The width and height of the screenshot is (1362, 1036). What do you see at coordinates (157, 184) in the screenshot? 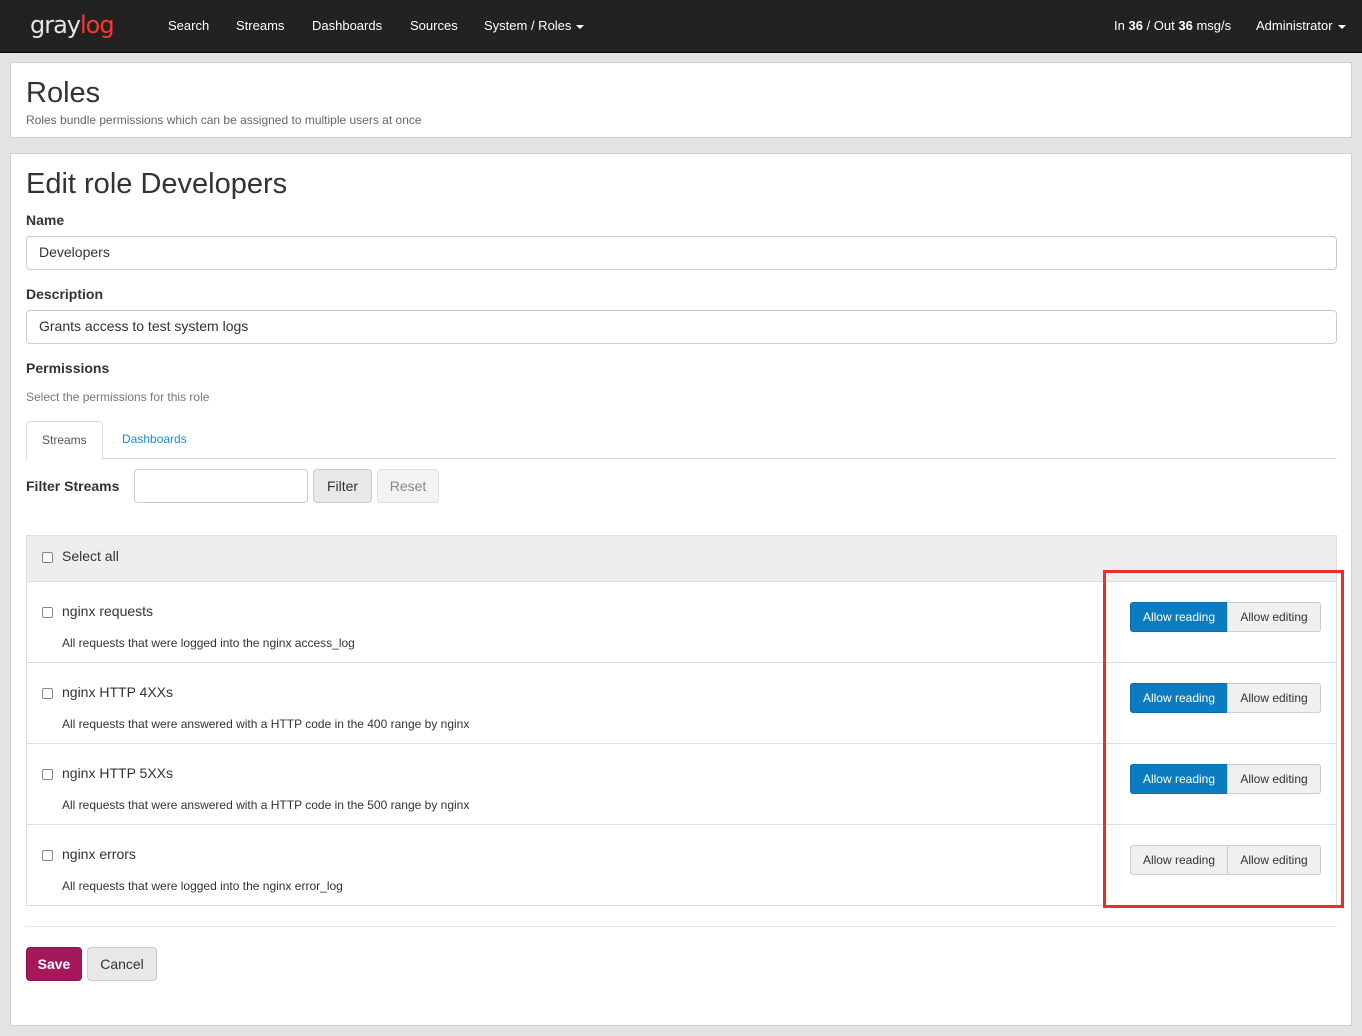
I see `form-title: Edit role Developers` at bounding box center [157, 184].